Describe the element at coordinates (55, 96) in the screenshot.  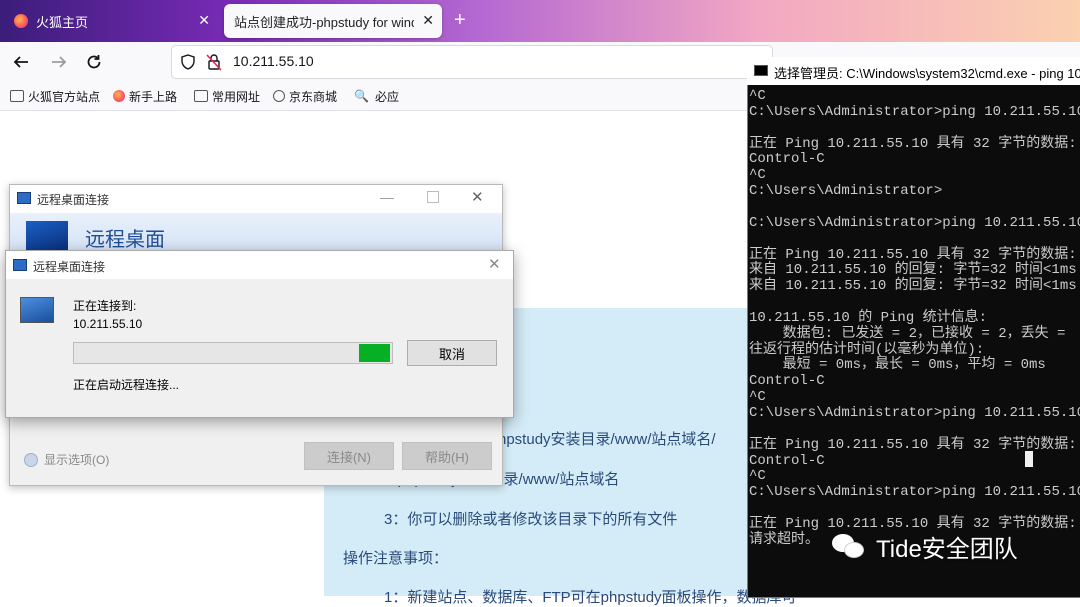
I see `bookmark-firefox-official: 火狐官方站点` at that location.